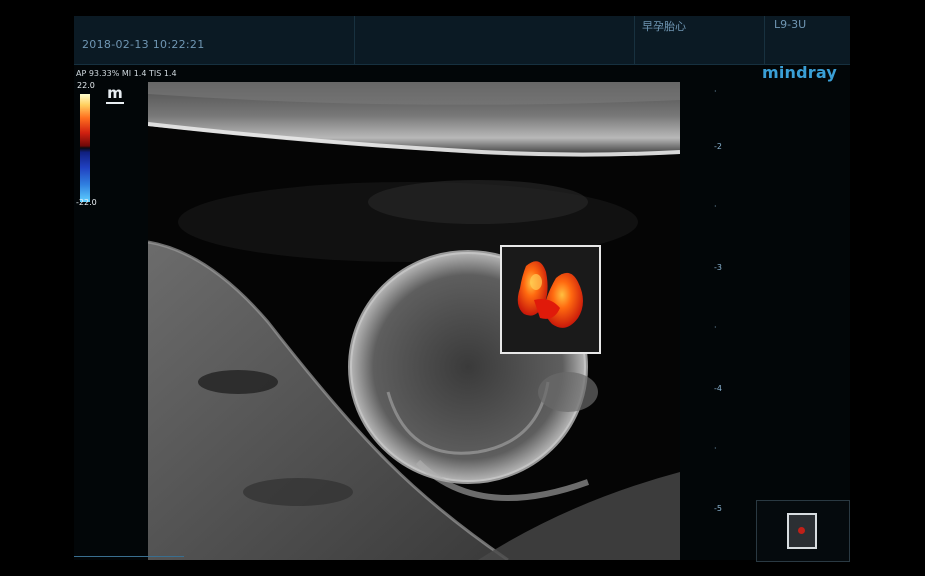 This screenshot has width=925, height=576. What do you see at coordinates (86, 85) in the screenshot?
I see `color-scale-max: 22.0` at bounding box center [86, 85].